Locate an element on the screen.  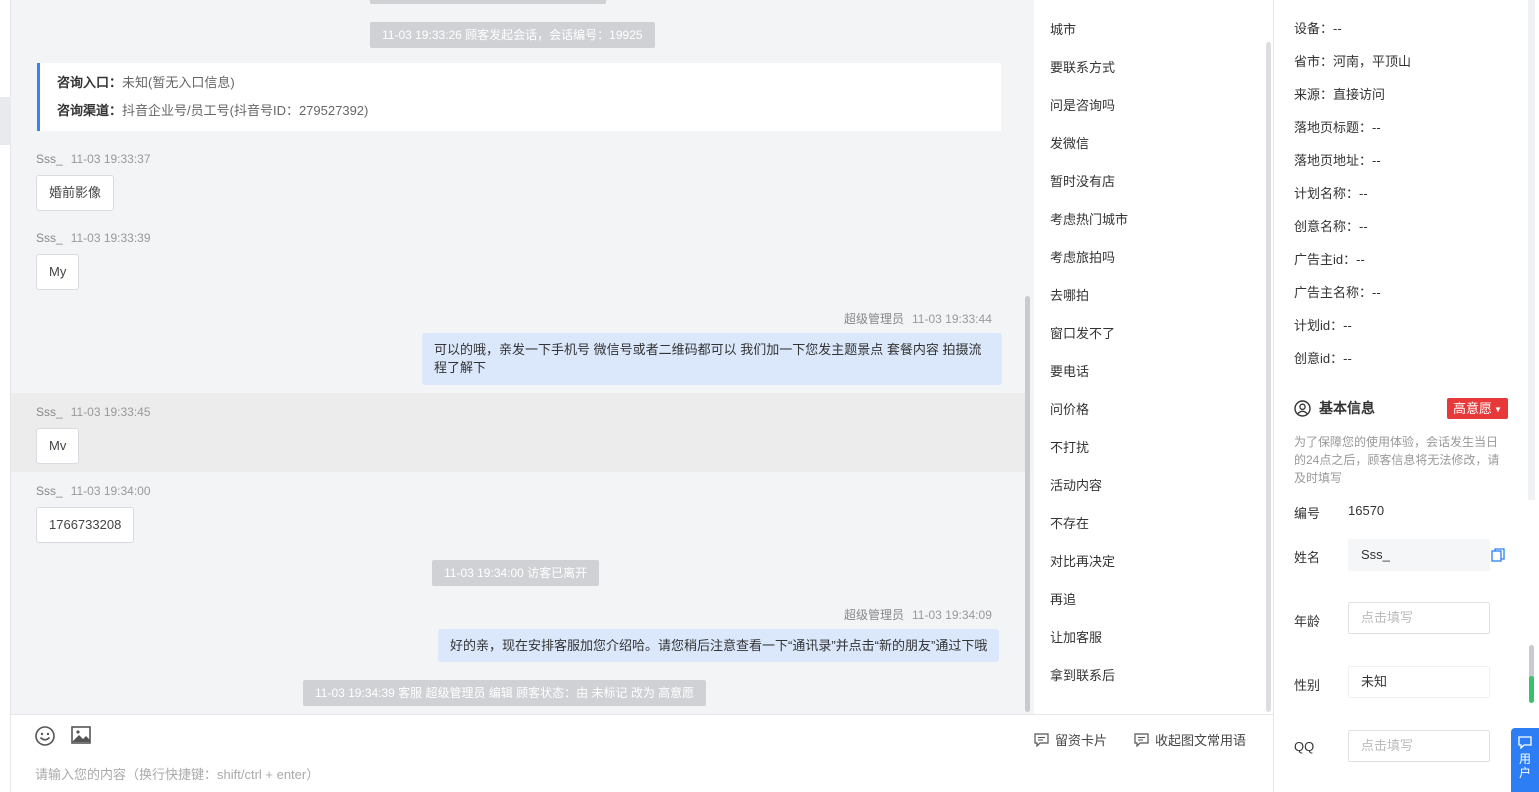
phrases-icon is located at coordinates (1141, 739).